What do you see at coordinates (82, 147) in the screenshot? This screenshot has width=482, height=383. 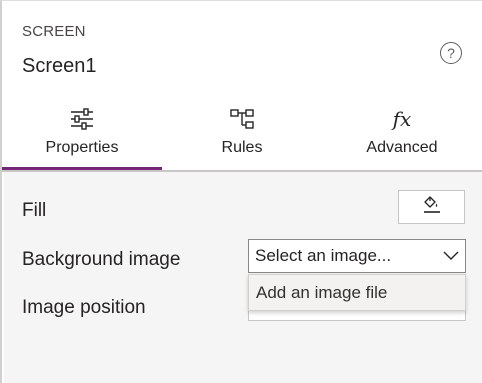 I see `tab-properties-label: Properties` at bounding box center [82, 147].